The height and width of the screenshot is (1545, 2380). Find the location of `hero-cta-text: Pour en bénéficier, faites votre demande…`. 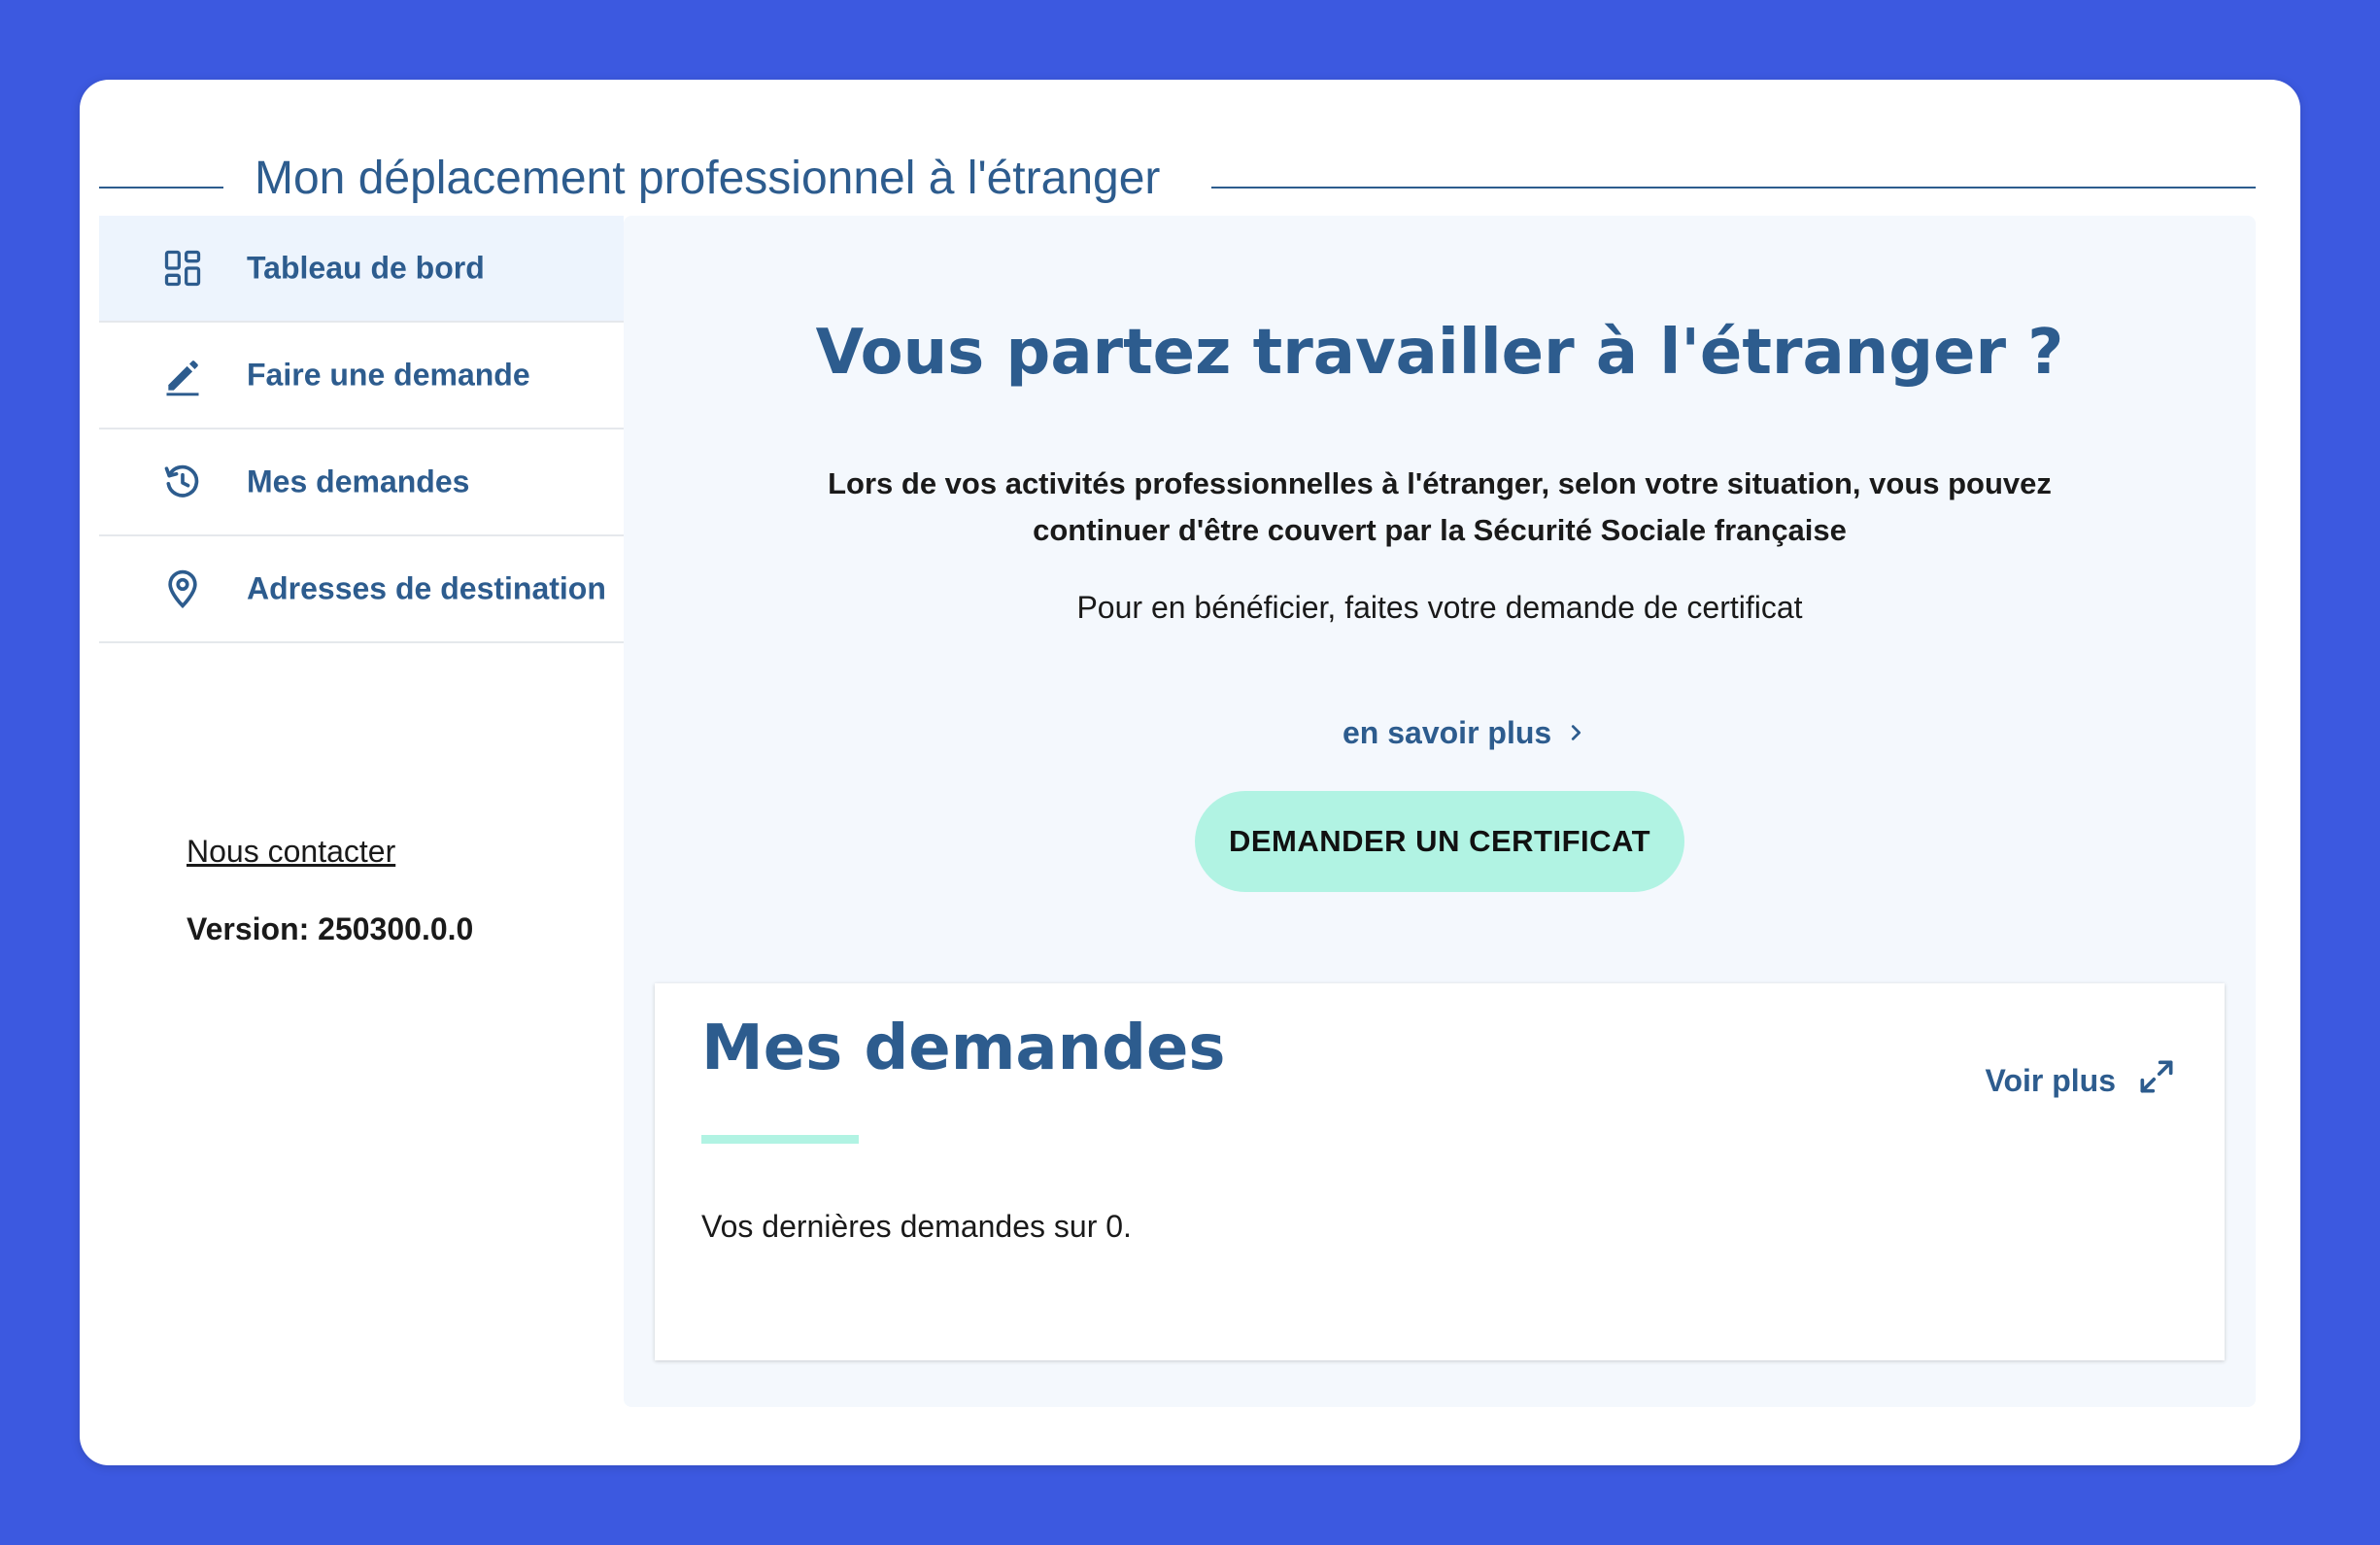

hero-cta-text: Pour en bénéficier, faites votre demande… is located at coordinates (1439, 607).